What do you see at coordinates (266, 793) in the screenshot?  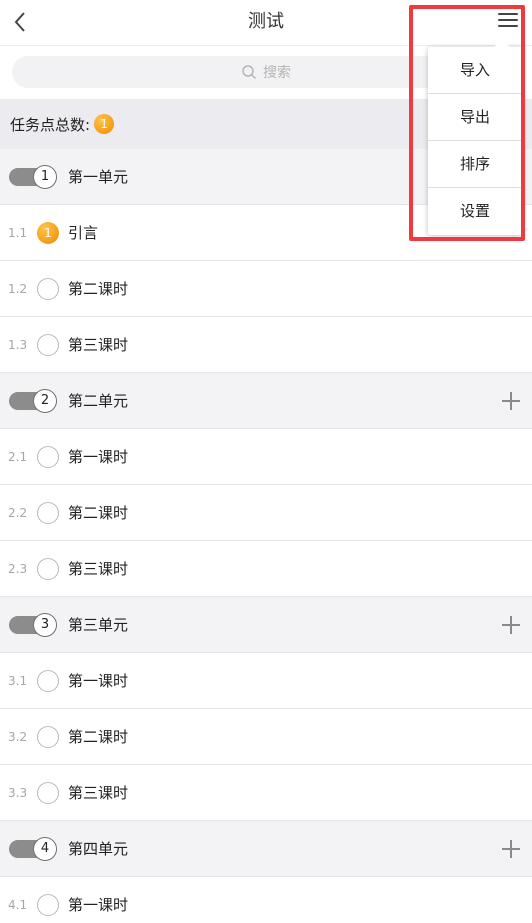 I see `lesson-row: 3.3 第三课时` at bounding box center [266, 793].